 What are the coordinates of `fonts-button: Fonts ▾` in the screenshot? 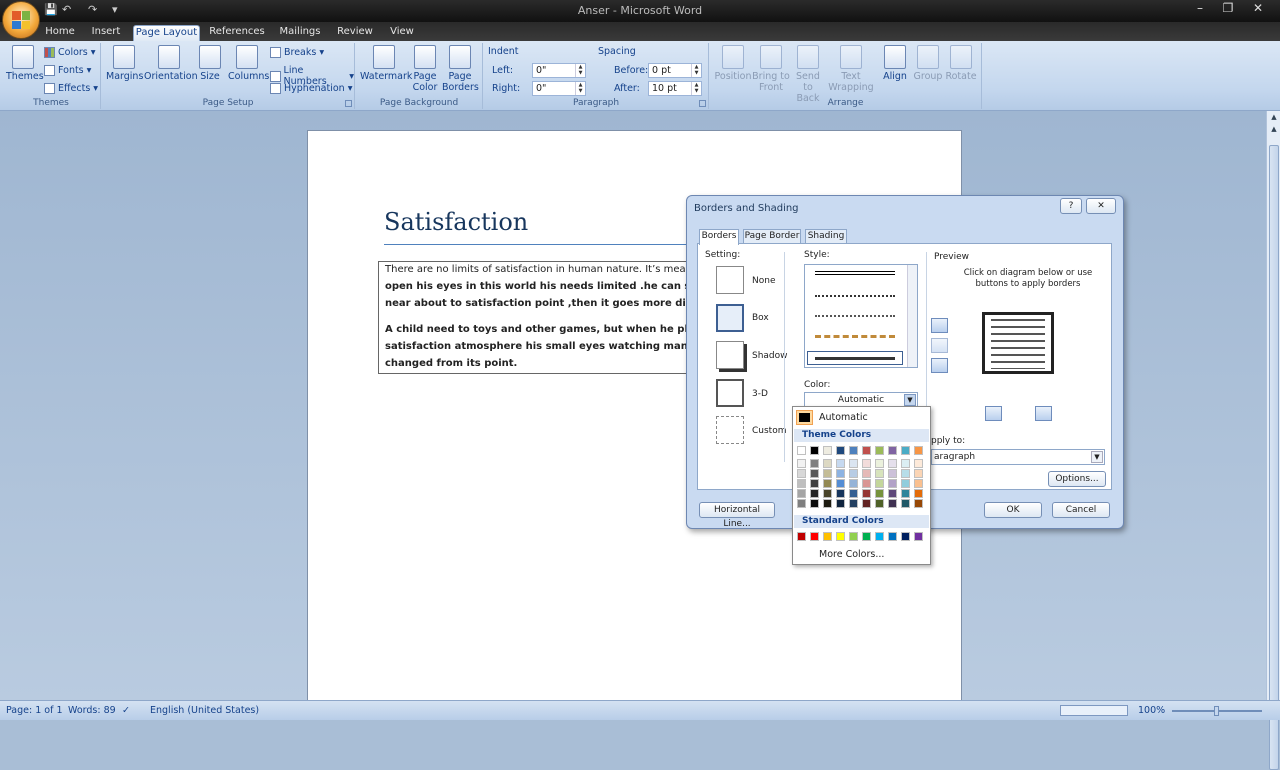 It's located at (67, 70).